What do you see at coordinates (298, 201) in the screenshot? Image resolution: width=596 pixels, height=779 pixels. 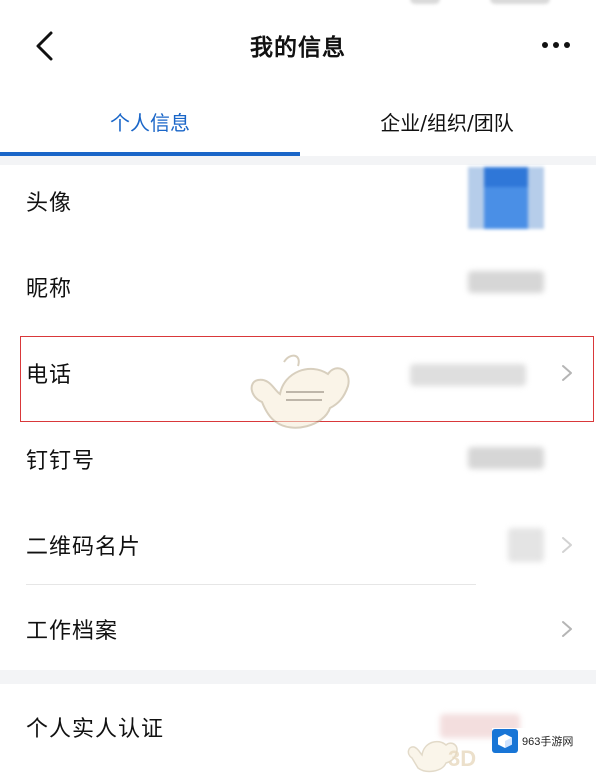 I see `row-avatar: 头像` at bounding box center [298, 201].